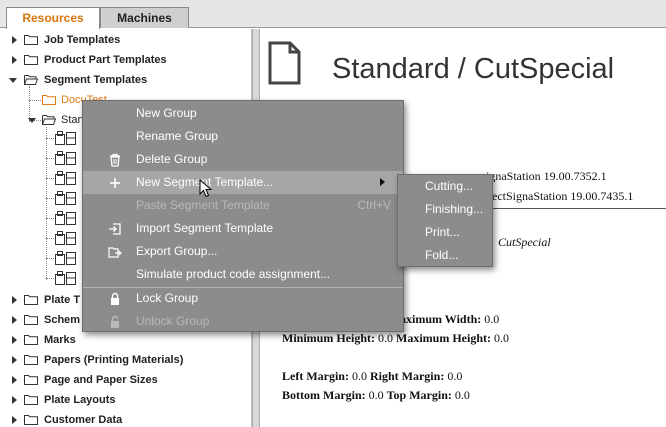  Describe the element at coordinates (455, 376) in the screenshot. I see `right-margin-value: 0.0` at that location.